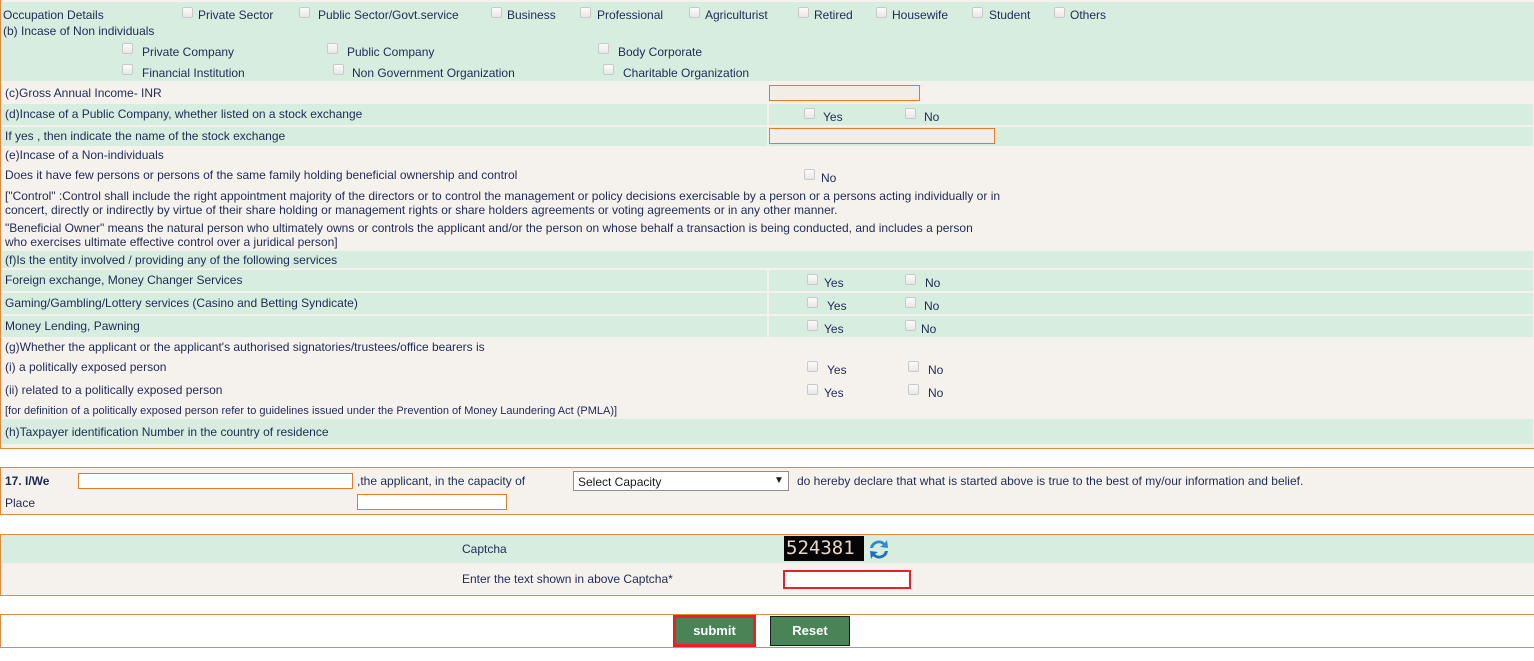  I want to click on buttons-bottom-border, so click(767, 647).